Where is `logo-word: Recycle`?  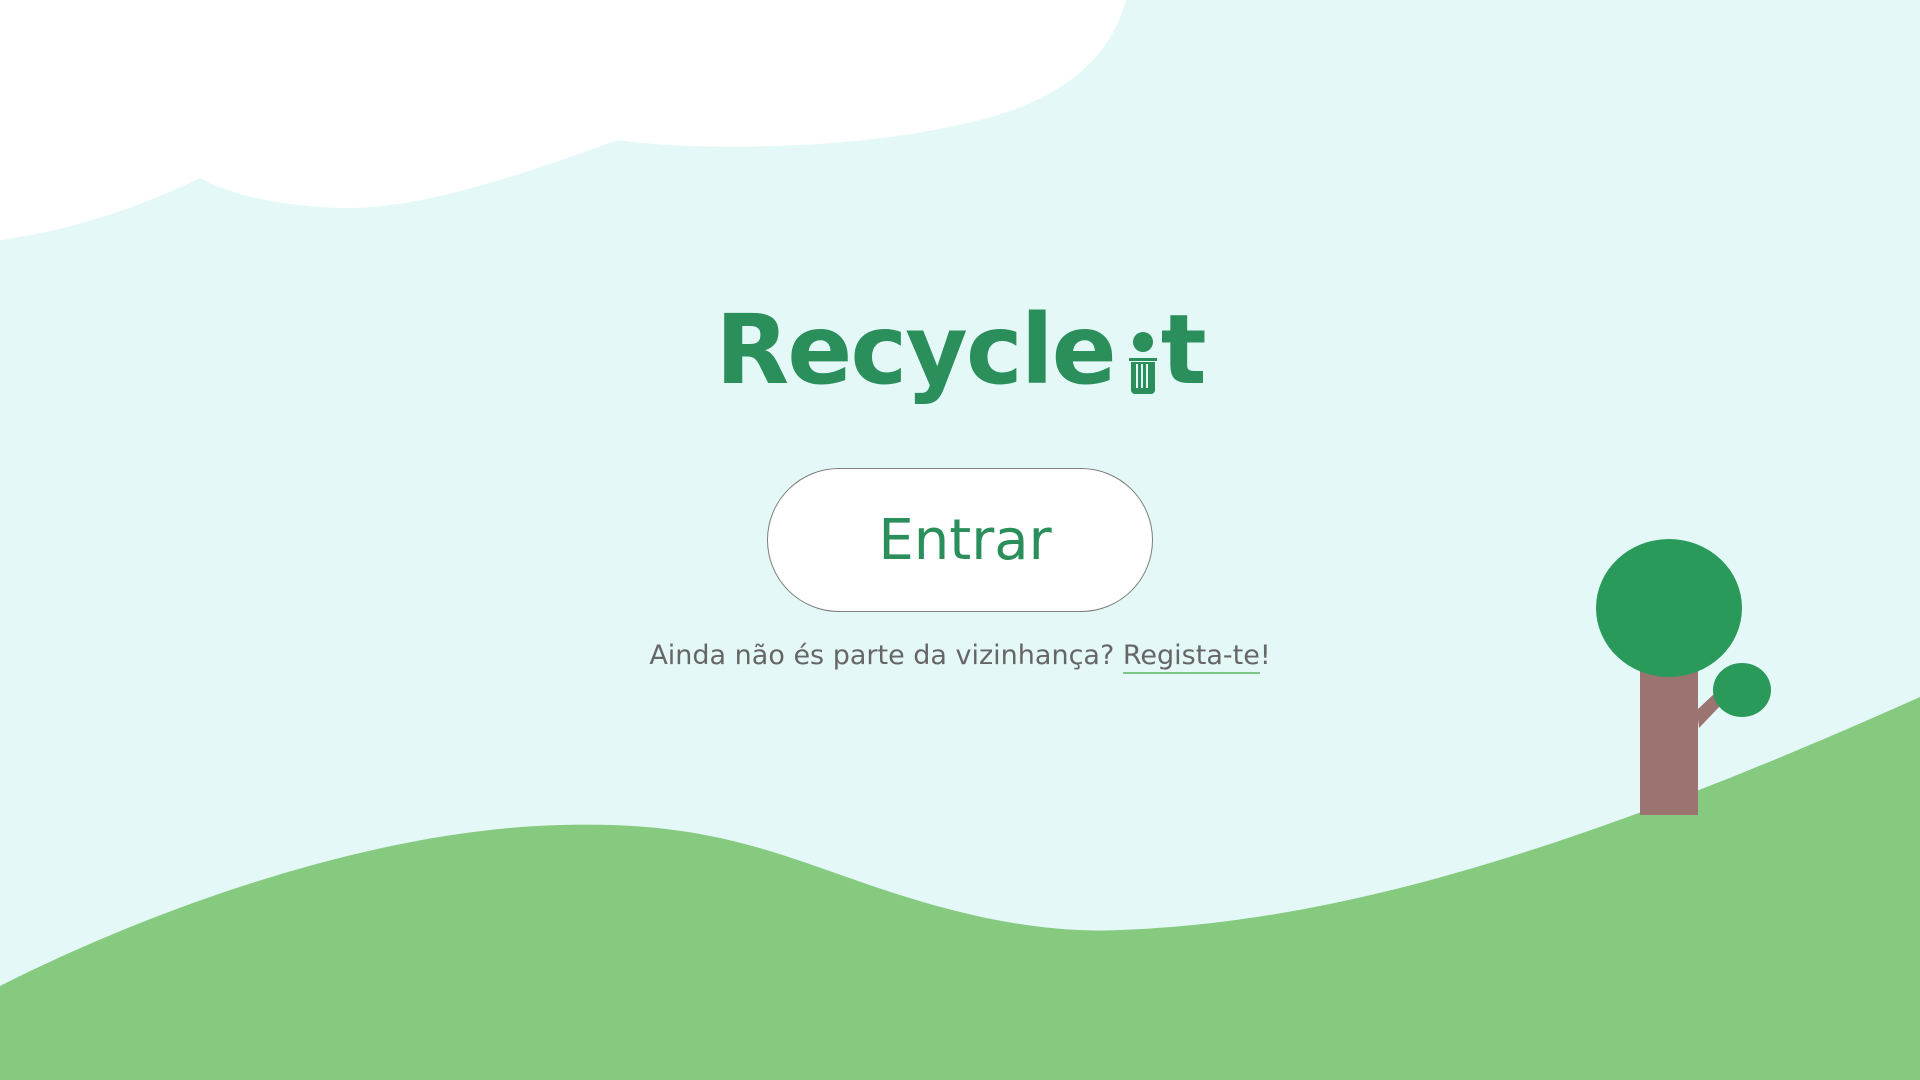
logo-word: Recycle is located at coordinates (915, 350).